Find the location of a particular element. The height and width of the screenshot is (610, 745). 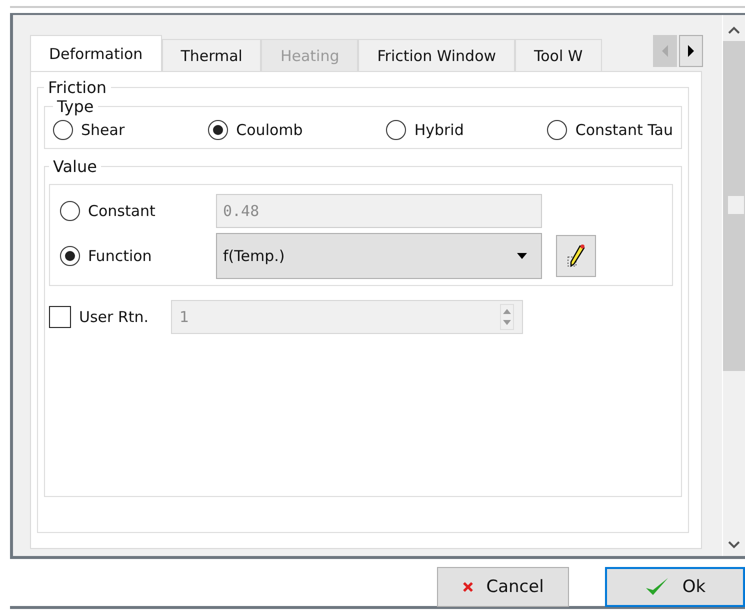

cancel-button: Cancel is located at coordinates (503, 587).